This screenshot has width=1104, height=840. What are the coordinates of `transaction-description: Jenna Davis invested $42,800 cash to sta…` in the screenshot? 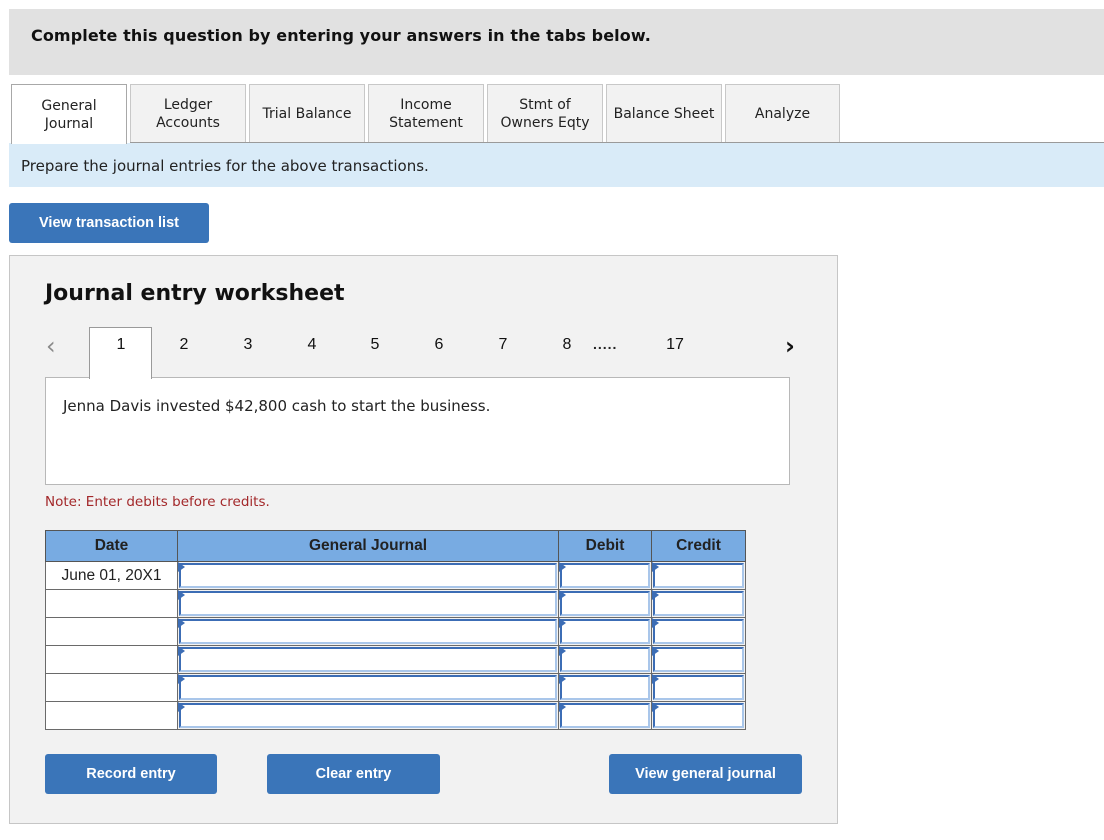 It's located at (277, 406).